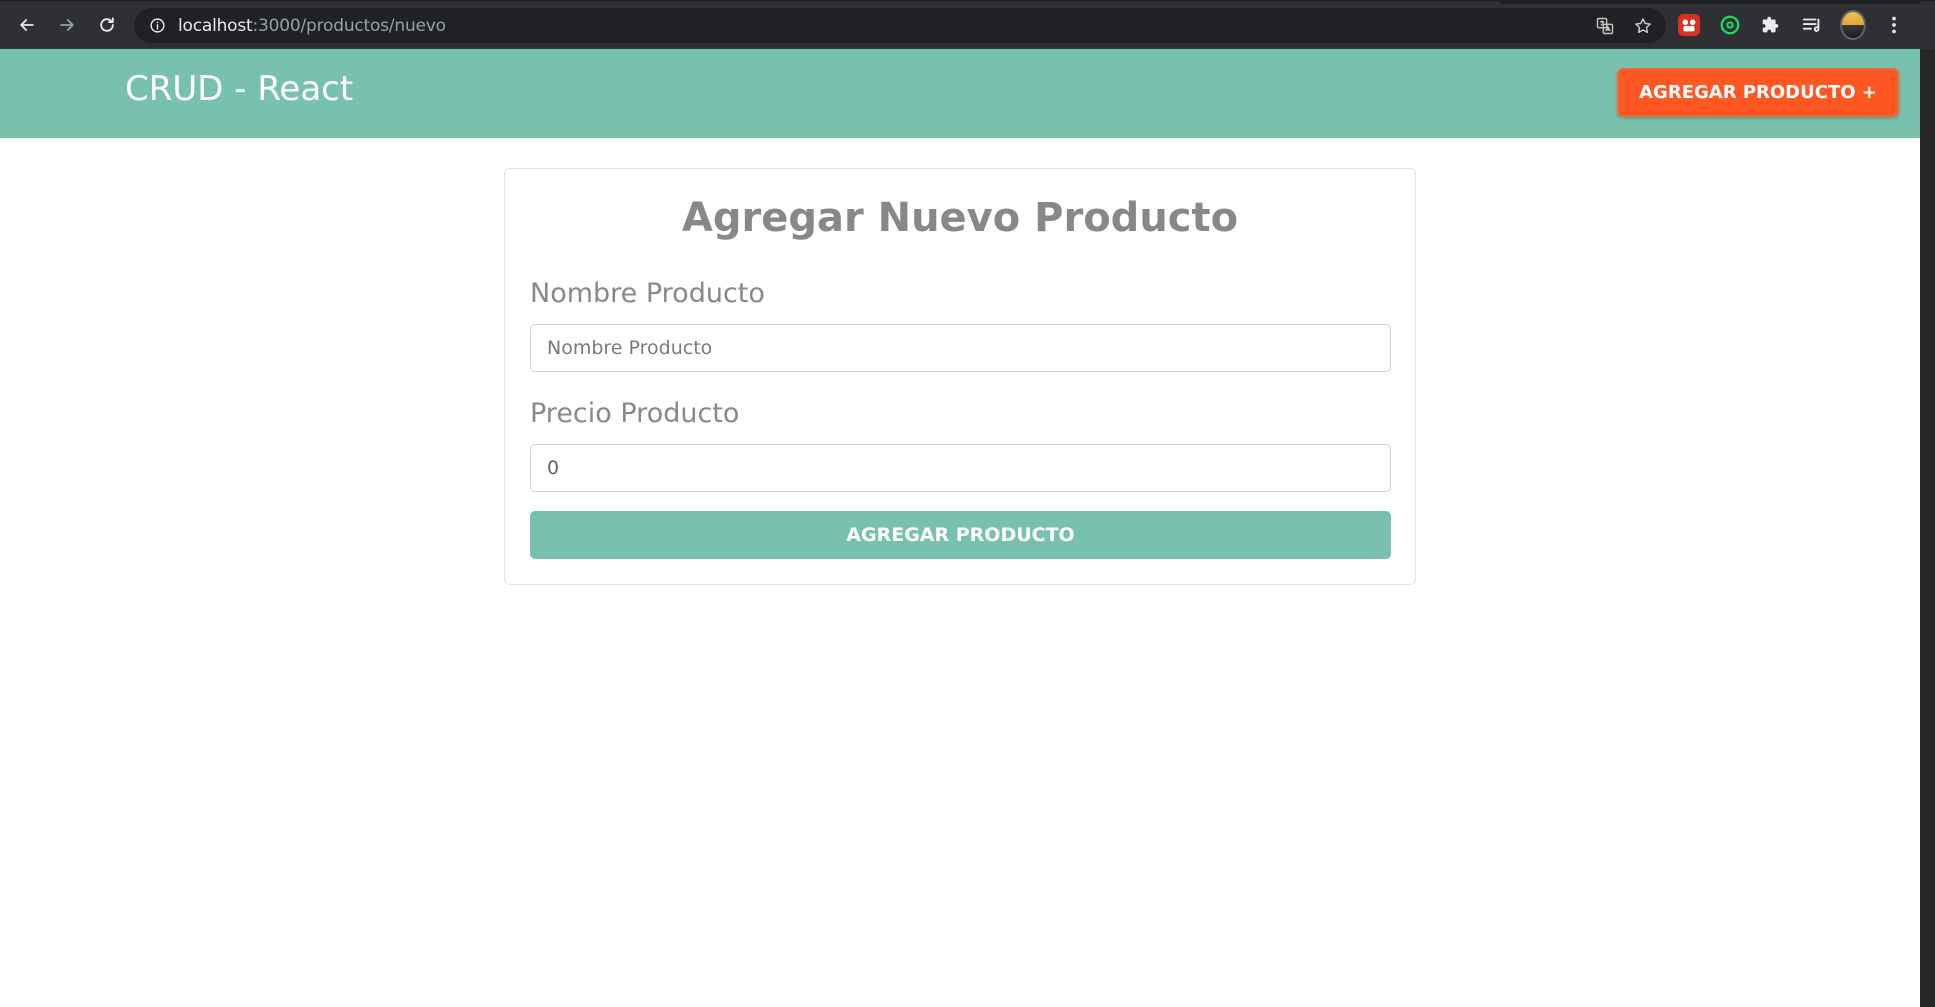  What do you see at coordinates (960, 348) in the screenshot?
I see `product-name-input` at bounding box center [960, 348].